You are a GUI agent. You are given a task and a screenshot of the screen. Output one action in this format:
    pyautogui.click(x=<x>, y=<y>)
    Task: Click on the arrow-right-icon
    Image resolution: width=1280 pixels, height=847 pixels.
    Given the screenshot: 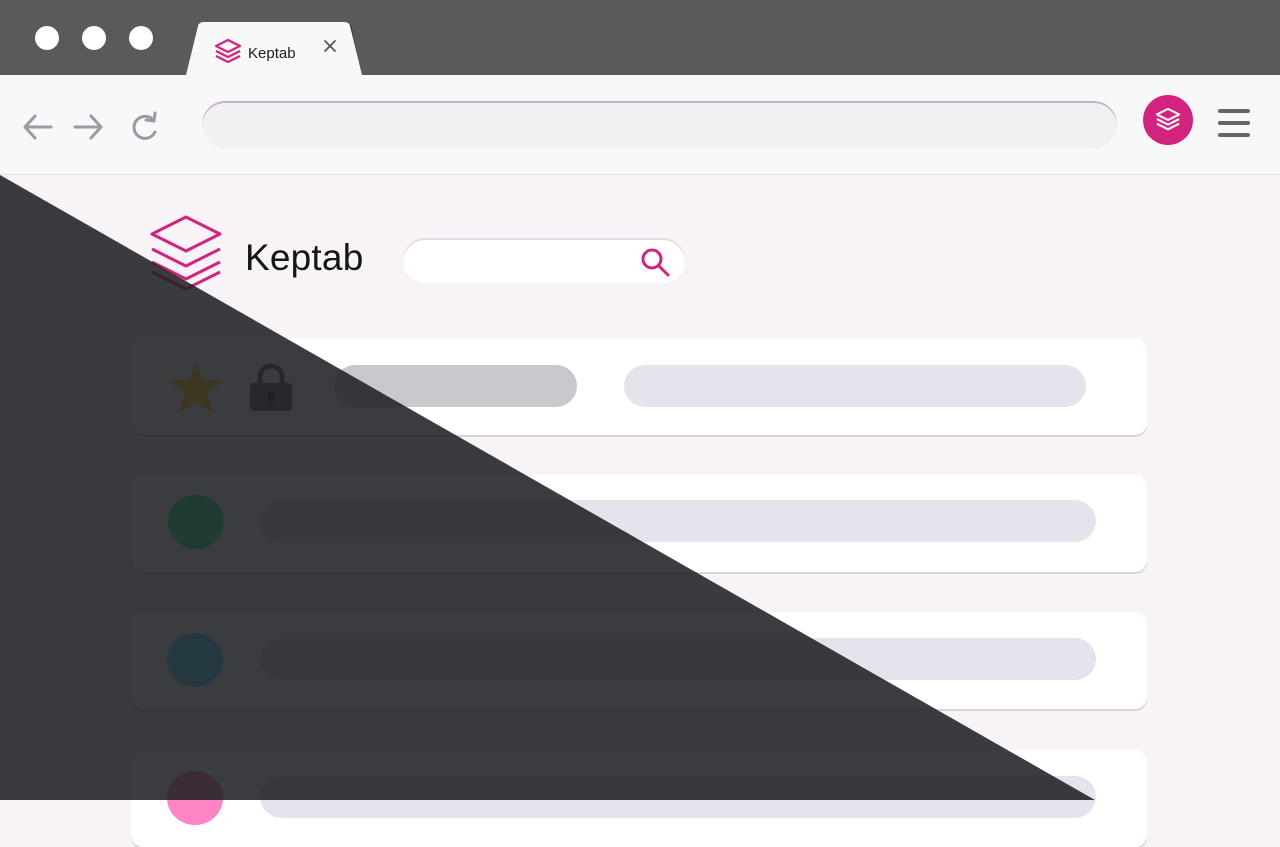 What is the action you would take?
    pyautogui.click(x=88, y=127)
    